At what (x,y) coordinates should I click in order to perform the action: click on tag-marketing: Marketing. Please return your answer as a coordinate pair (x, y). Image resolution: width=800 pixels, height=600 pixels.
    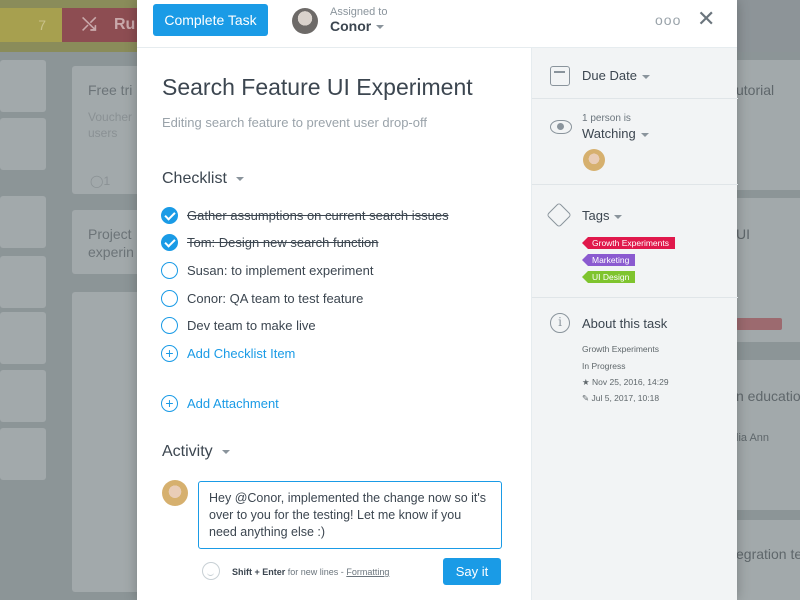
    Looking at the image, I should click on (609, 260).